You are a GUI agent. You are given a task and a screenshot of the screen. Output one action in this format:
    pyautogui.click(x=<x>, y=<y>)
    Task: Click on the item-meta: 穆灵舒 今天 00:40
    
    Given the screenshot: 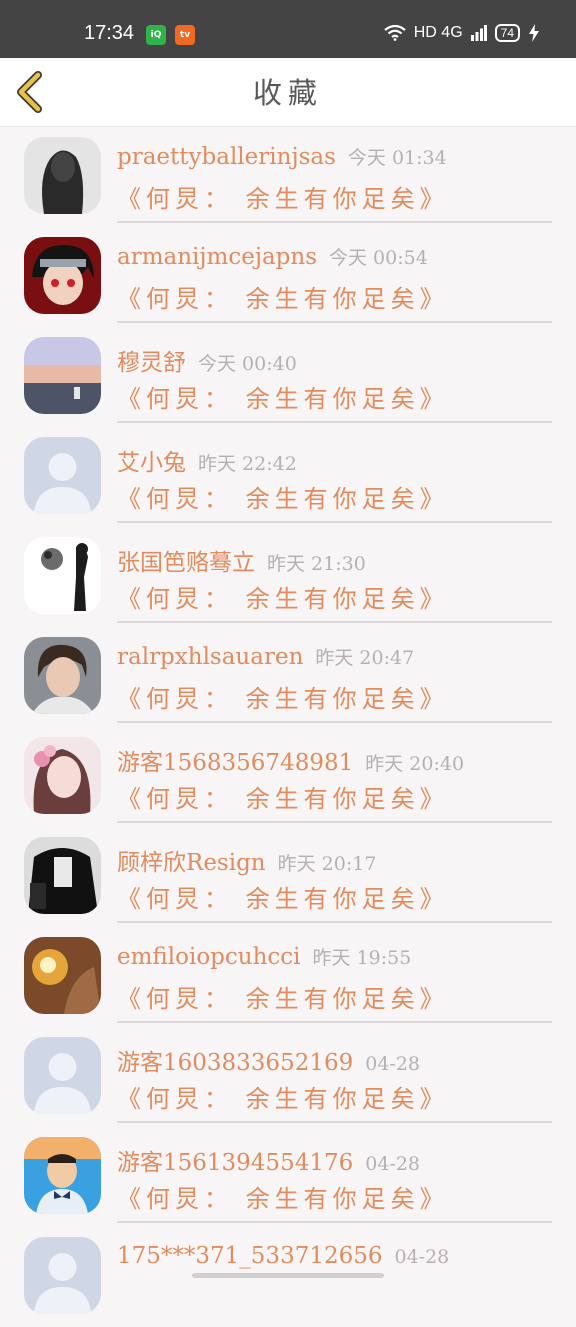 What is the action you would take?
    pyautogui.click(x=207, y=360)
    